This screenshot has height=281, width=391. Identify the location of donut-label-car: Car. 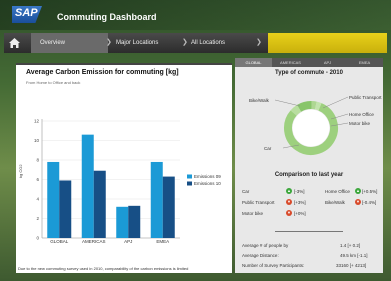
(268, 148).